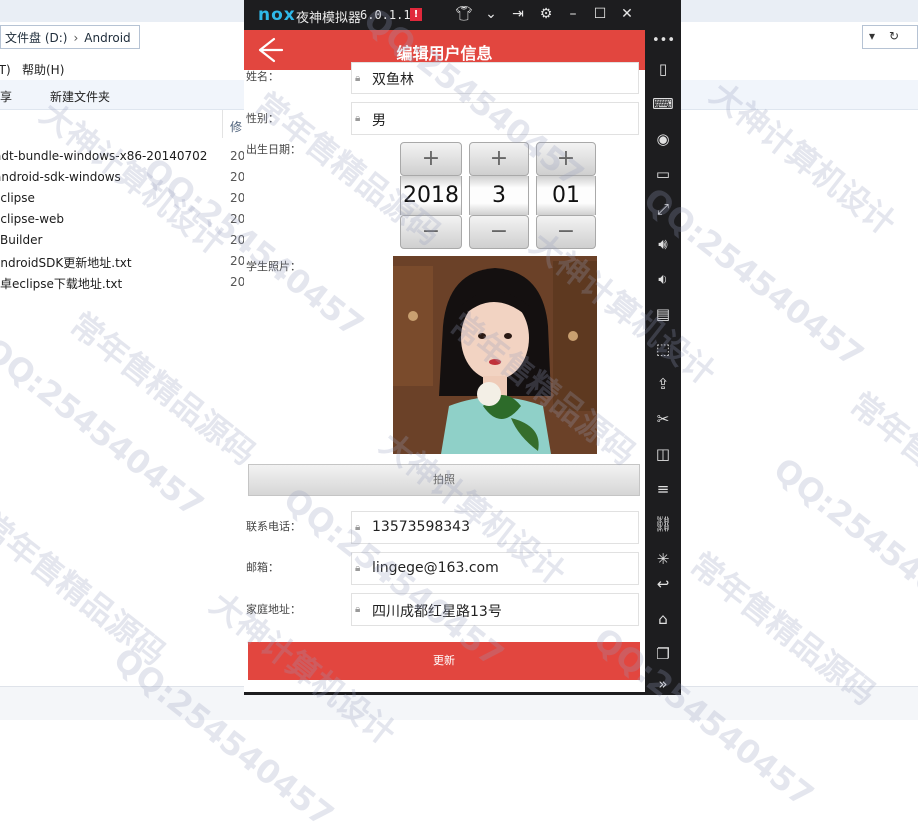 The width and height of the screenshot is (918, 835). What do you see at coordinates (518, 14) in the screenshot?
I see `pin-icon: ⇥` at bounding box center [518, 14].